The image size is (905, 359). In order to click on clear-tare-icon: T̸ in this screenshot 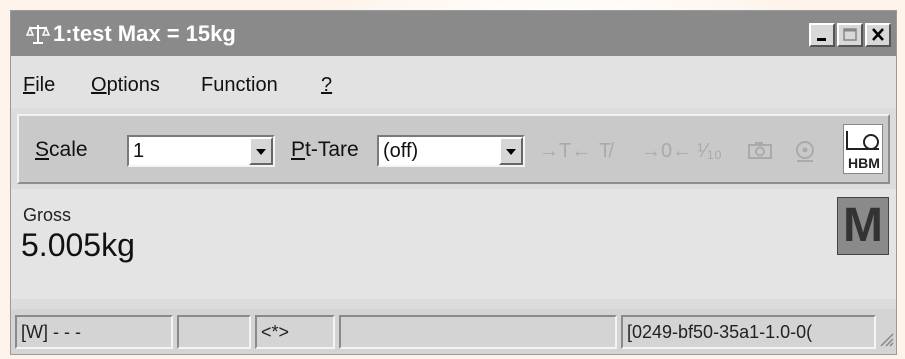, I will do `click(605, 151)`.